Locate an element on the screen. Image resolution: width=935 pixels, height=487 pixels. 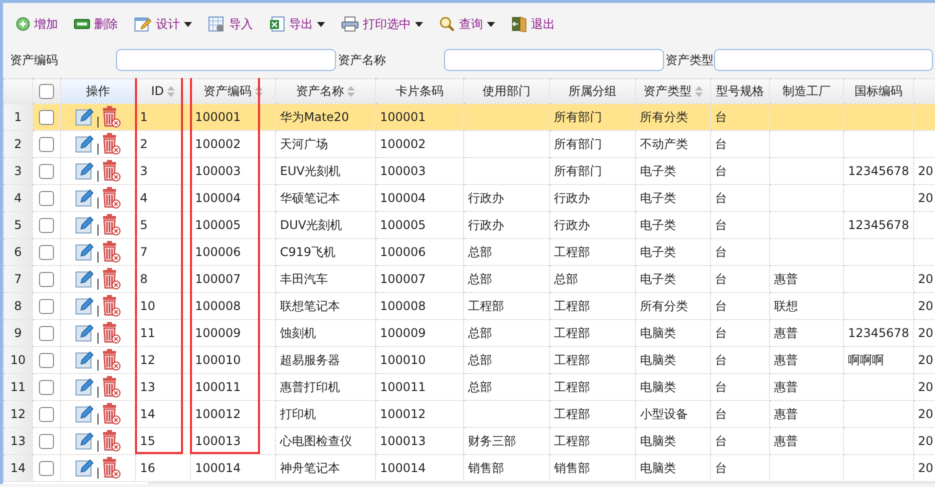
door-exit-icon is located at coordinates (519, 24).